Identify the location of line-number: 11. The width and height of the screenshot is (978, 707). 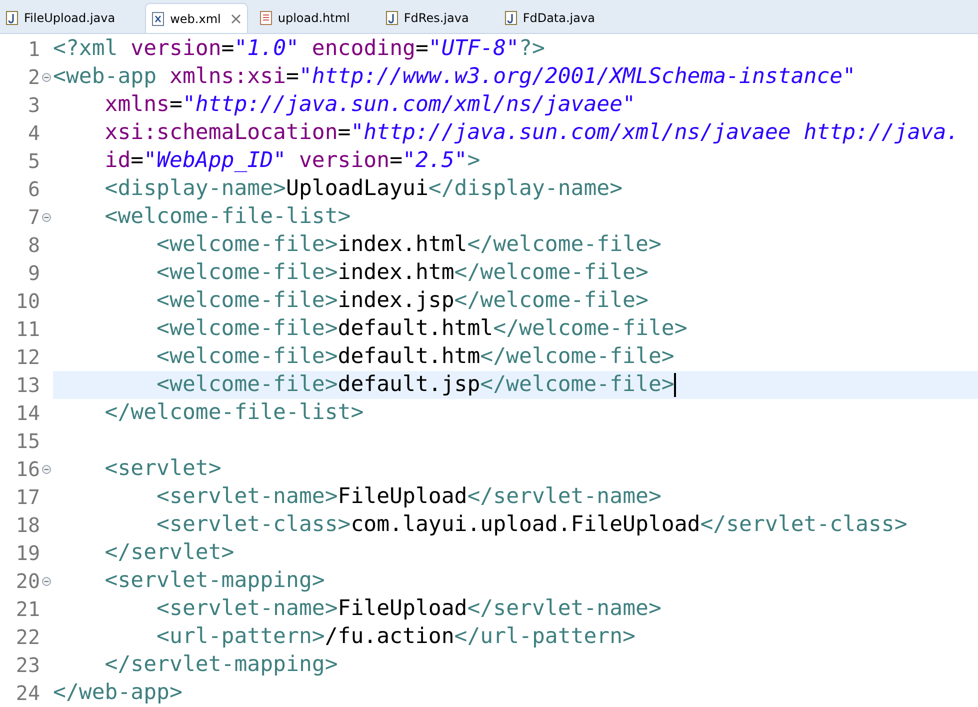
(27, 329).